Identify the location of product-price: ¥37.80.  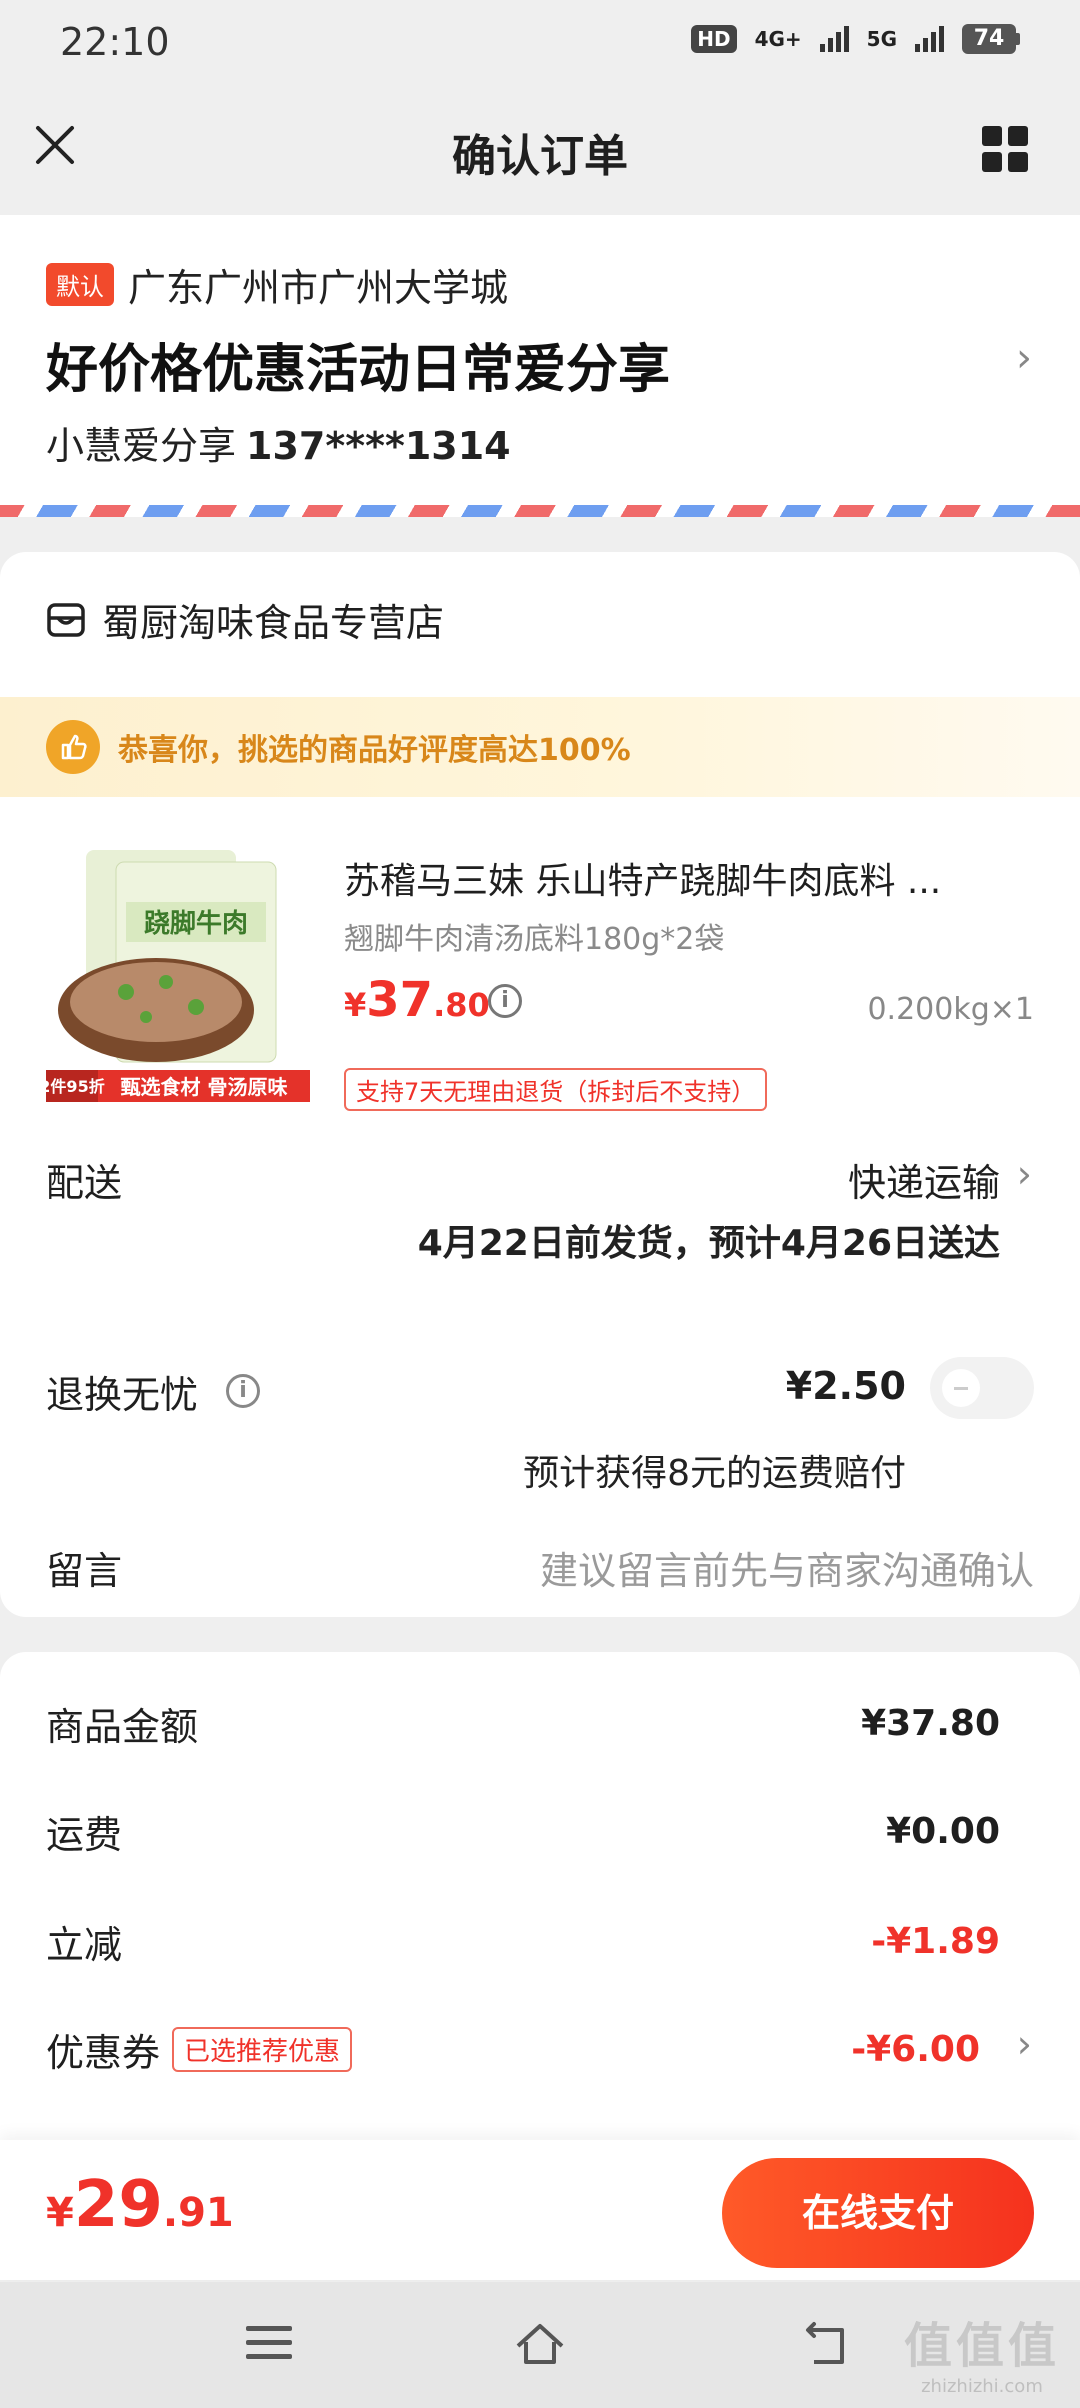
(417, 1000).